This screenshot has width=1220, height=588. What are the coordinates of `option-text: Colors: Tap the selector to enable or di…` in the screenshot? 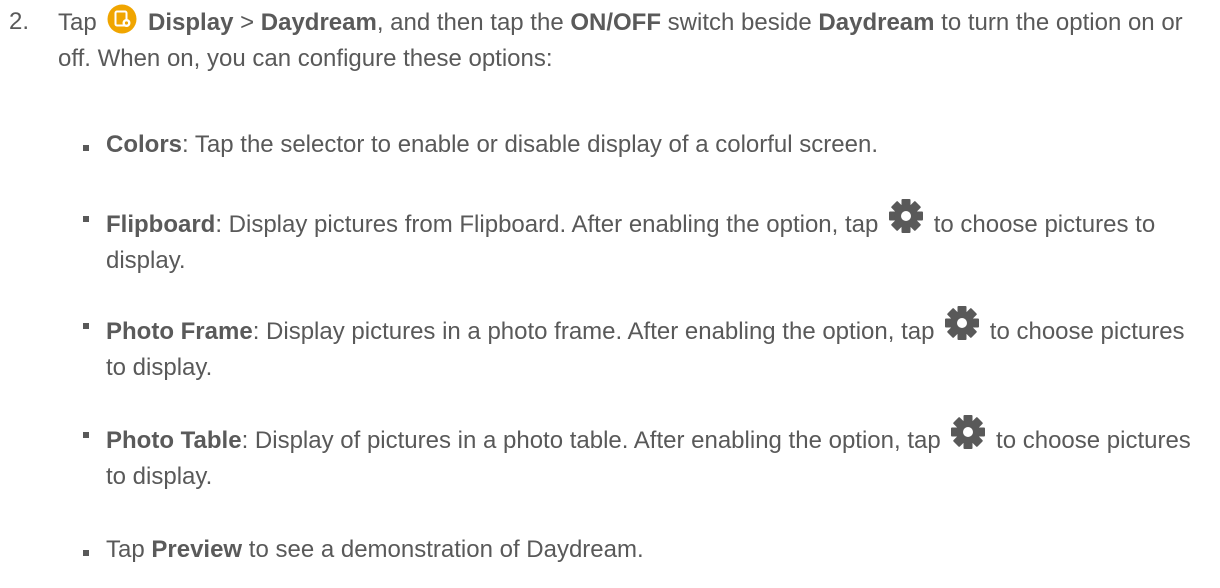 It's located at (656, 145).